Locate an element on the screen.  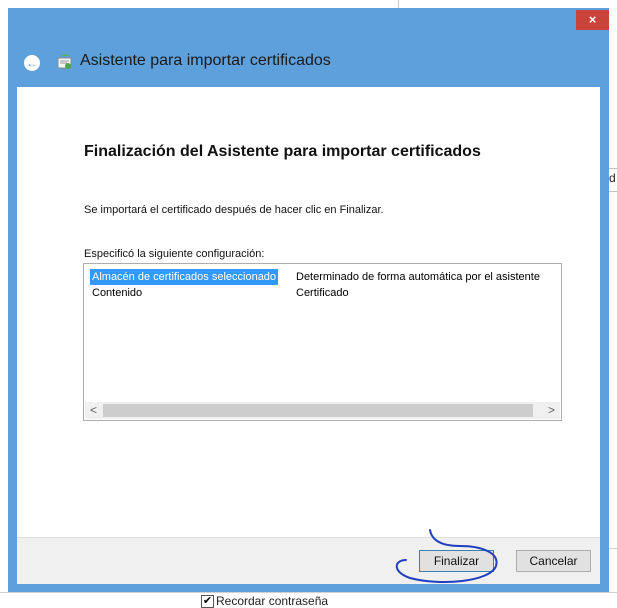
back-arrow-icon: ← is located at coordinates (32, 63).